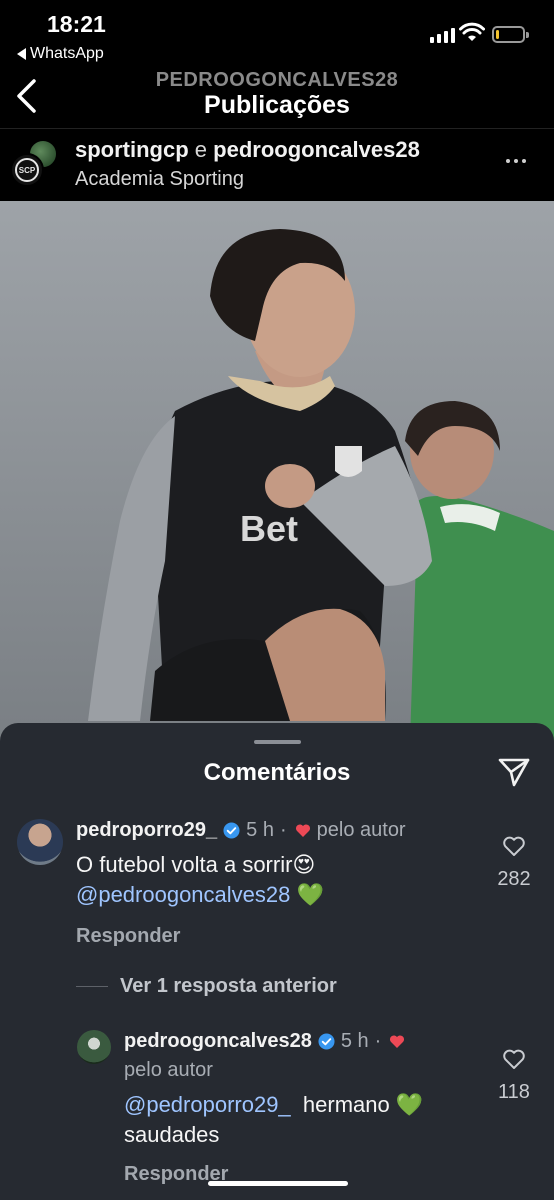 The image size is (554, 1200). What do you see at coordinates (278, 1183) in the screenshot?
I see `home-indicator` at bounding box center [278, 1183].